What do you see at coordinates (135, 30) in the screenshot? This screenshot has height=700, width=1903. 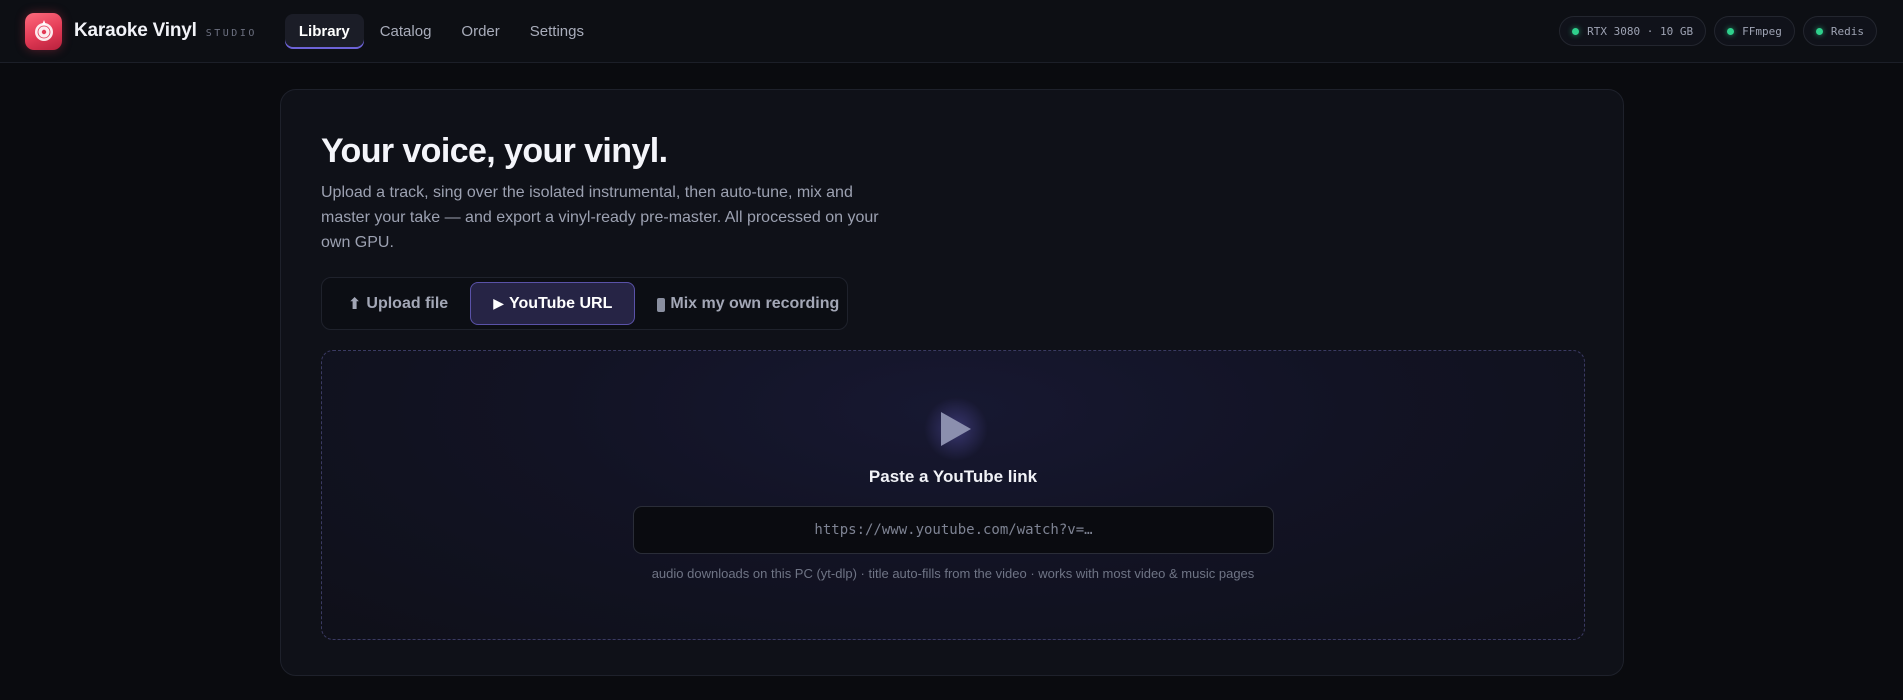 I see `app-name: Karaoke Vinyl` at bounding box center [135, 30].